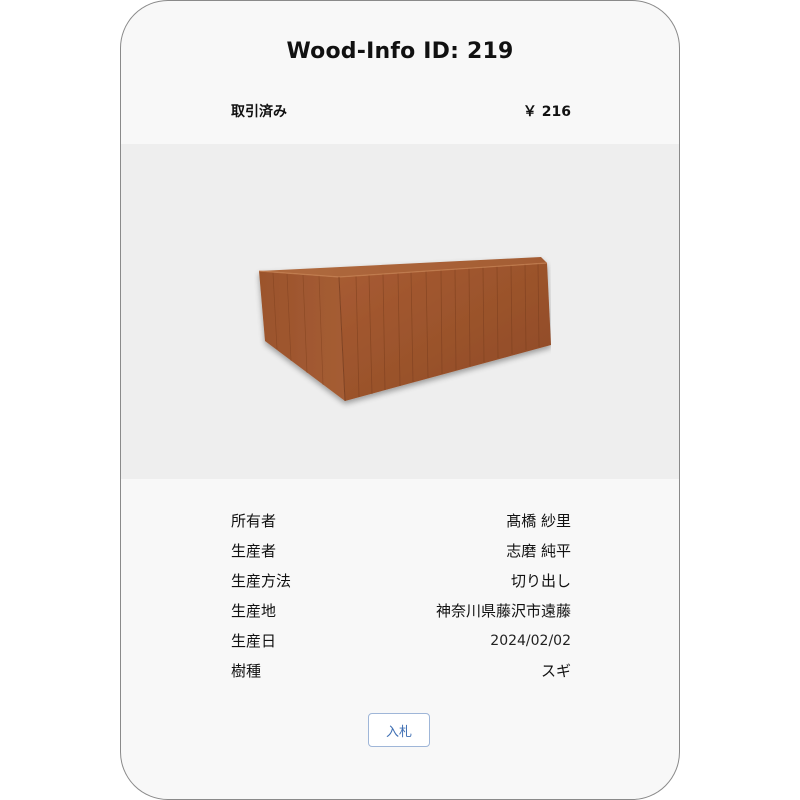  What do you see at coordinates (401, 111) in the screenshot?
I see `status-price-row: 取引済み ￥ 216` at bounding box center [401, 111].